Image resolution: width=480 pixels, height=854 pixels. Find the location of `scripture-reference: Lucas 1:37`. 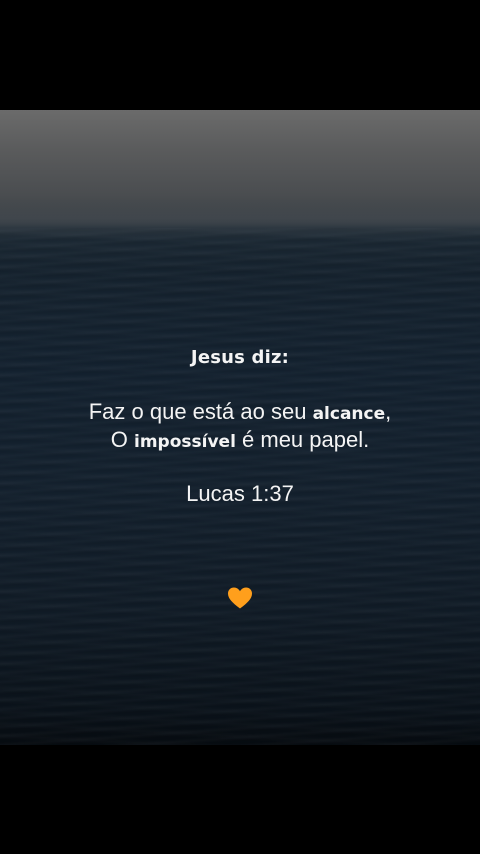

scripture-reference: Lucas 1:37 is located at coordinates (240, 493).